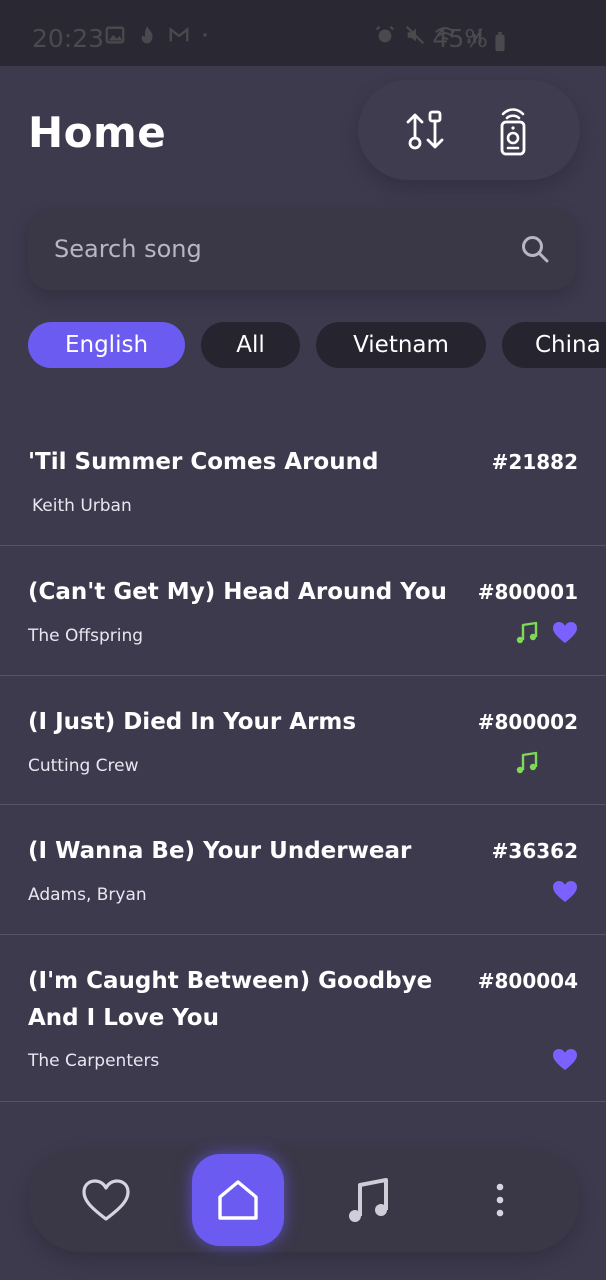  What do you see at coordinates (82, 506) in the screenshot?
I see `song-artist: Keith Urban` at bounding box center [82, 506].